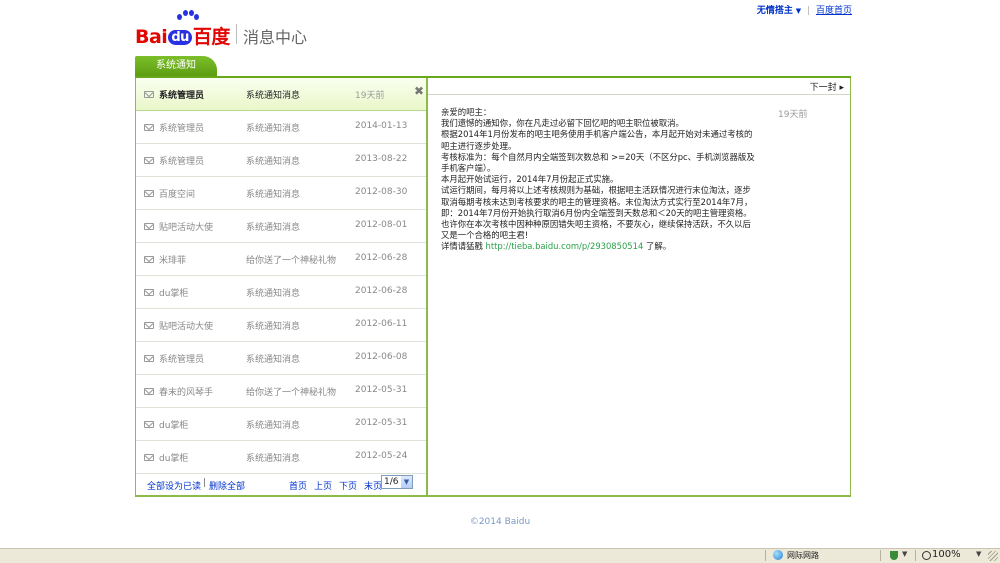 The width and height of the screenshot is (1000, 563). I want to click on message-row: 系统管理员 系统通知消息 2014-01-13, so click(281, 127).